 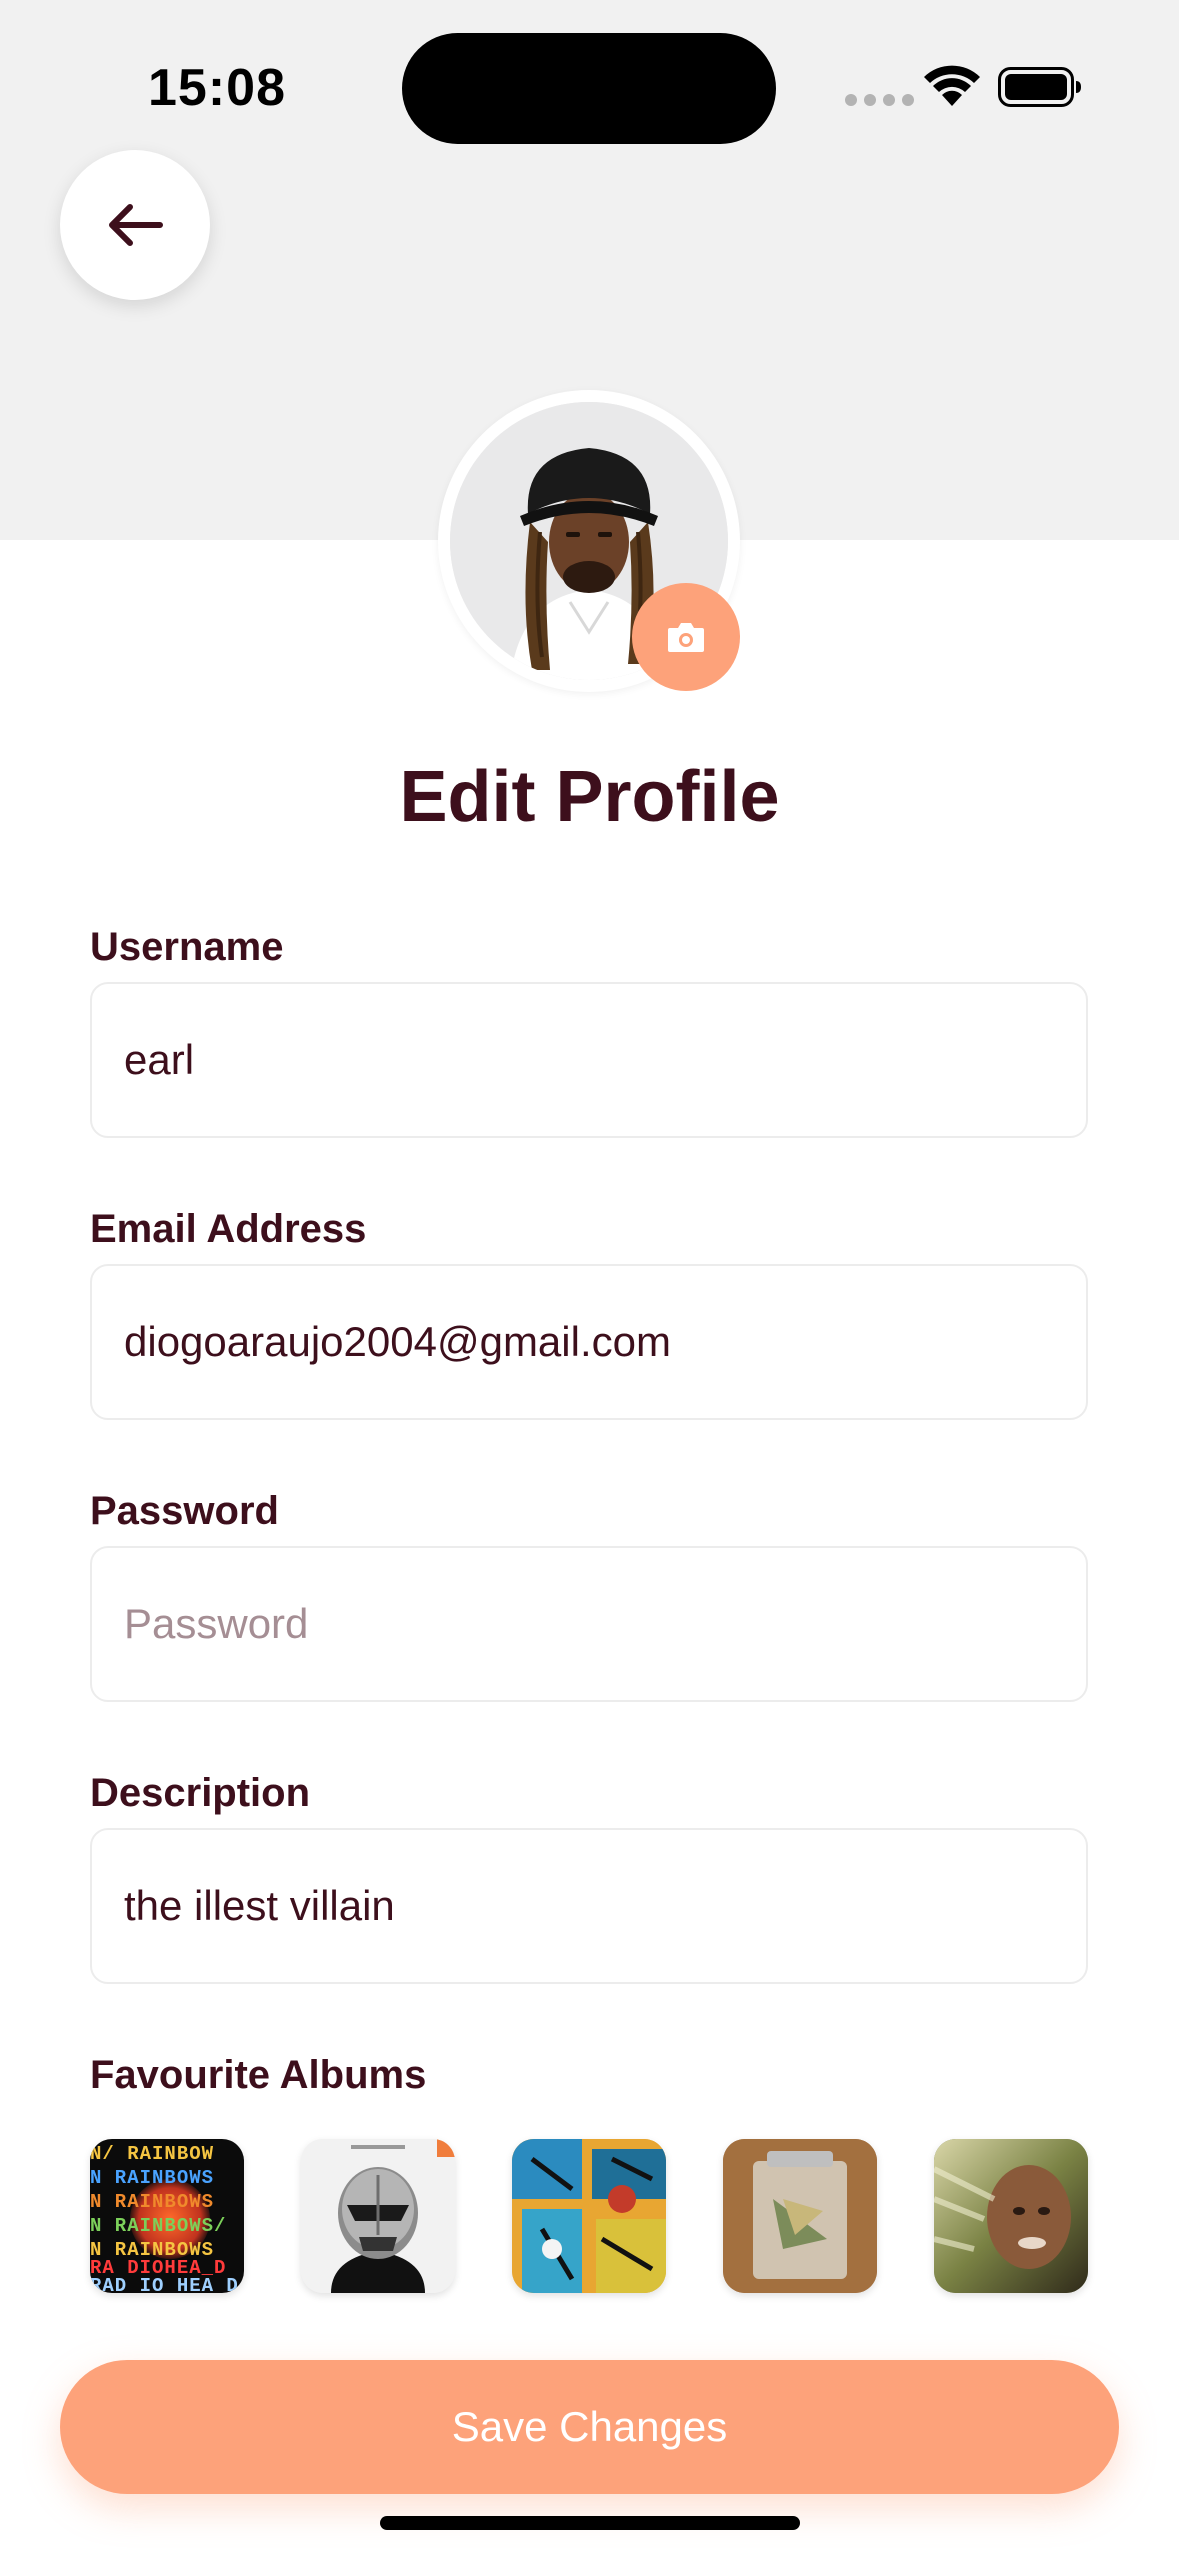 I want to click on username-label: Username, so click(x=187, y=947).